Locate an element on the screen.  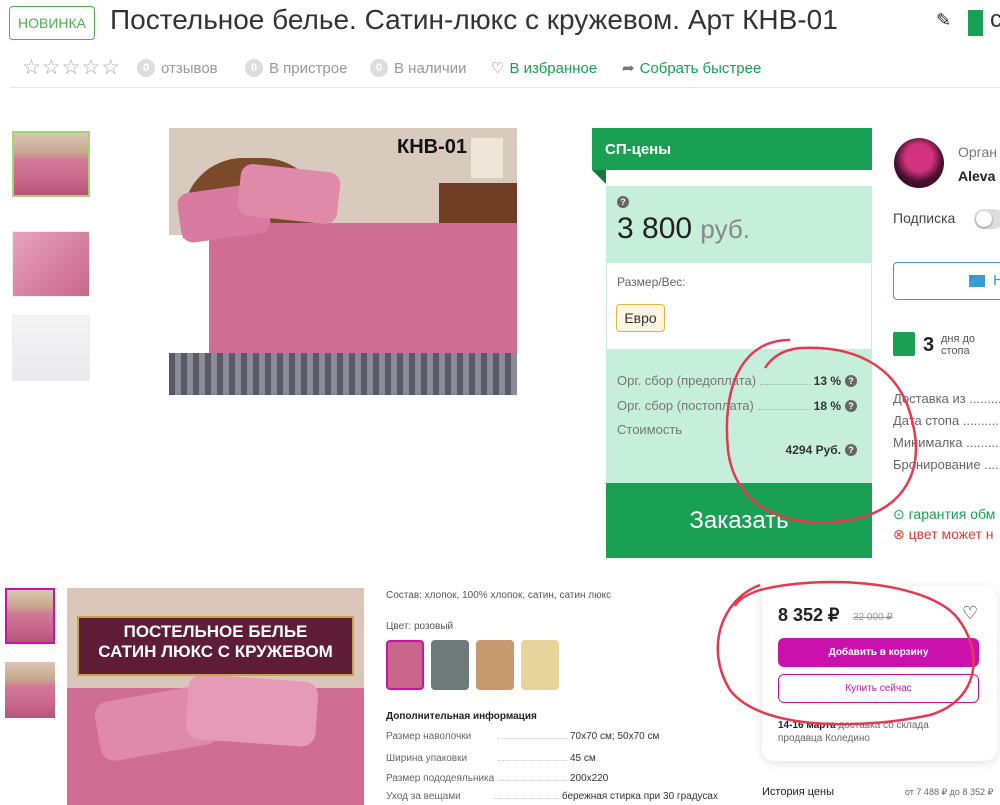
extra-info-heading: Дополнительная информация is located at coordinates (461, 716).